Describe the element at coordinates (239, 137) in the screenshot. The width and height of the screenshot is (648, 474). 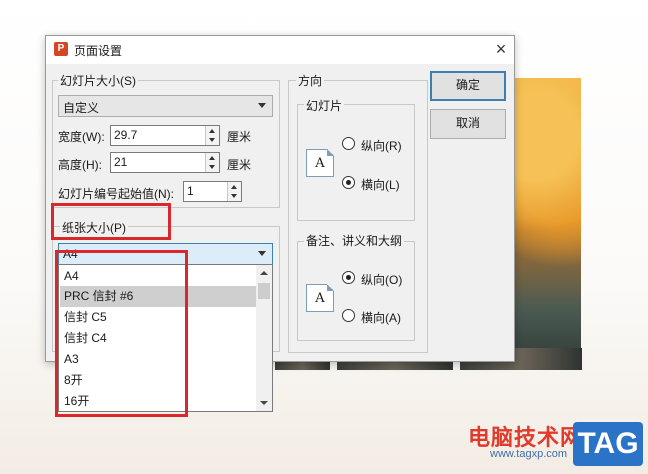
I see `width-unit: 厘米` at that location.